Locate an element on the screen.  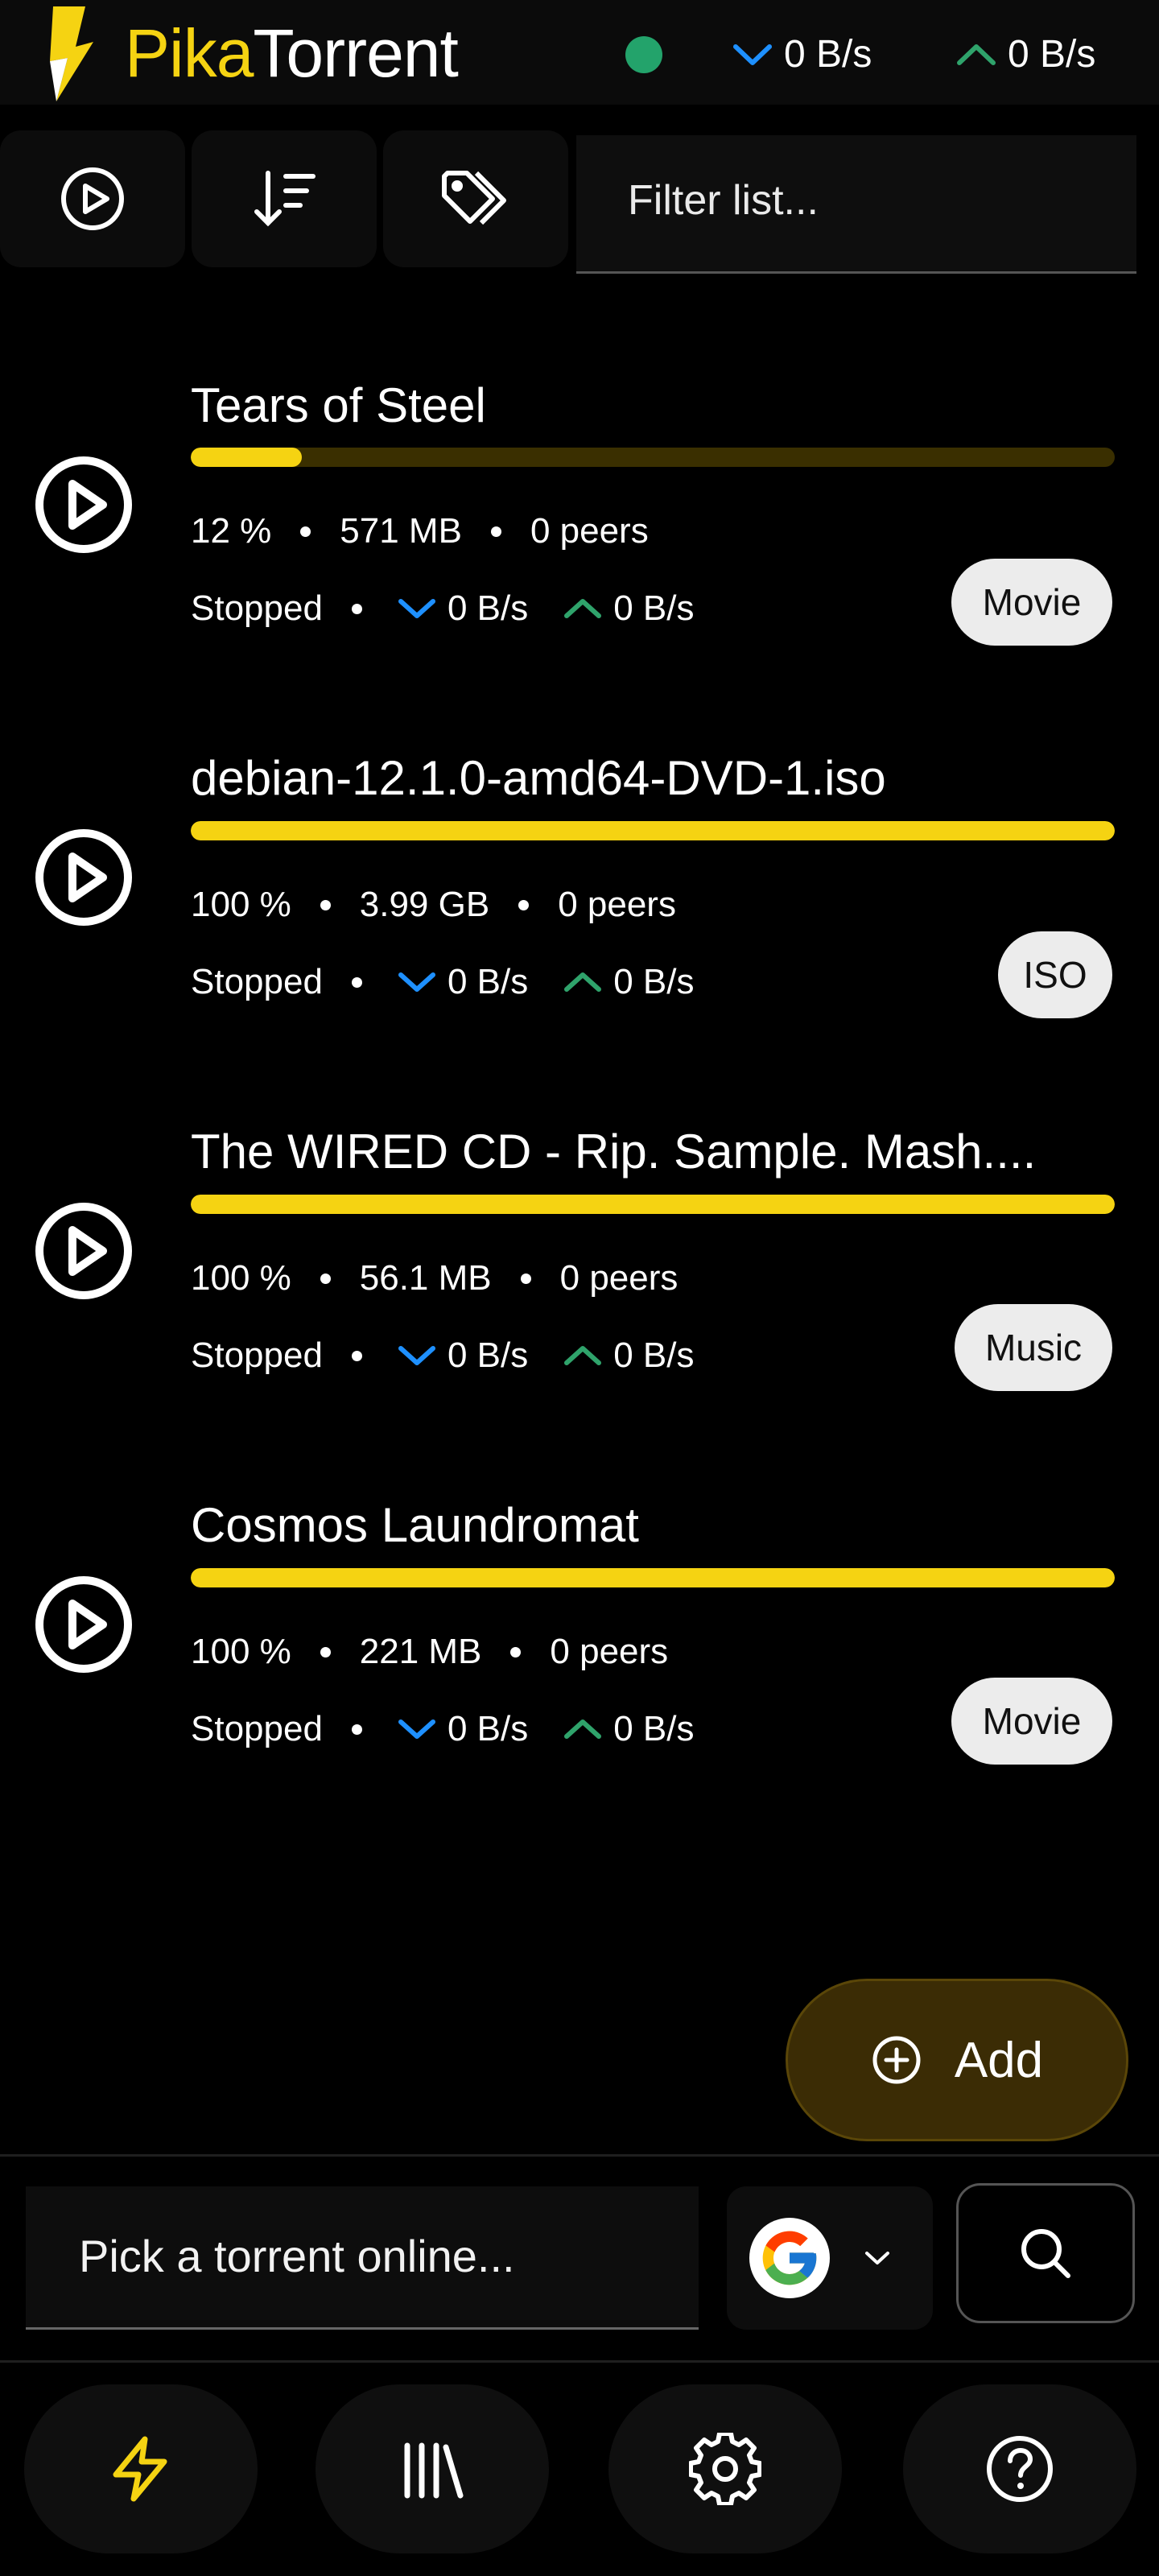
global-upload-speed: 0 B/s is located at coordinates (1025, 55).